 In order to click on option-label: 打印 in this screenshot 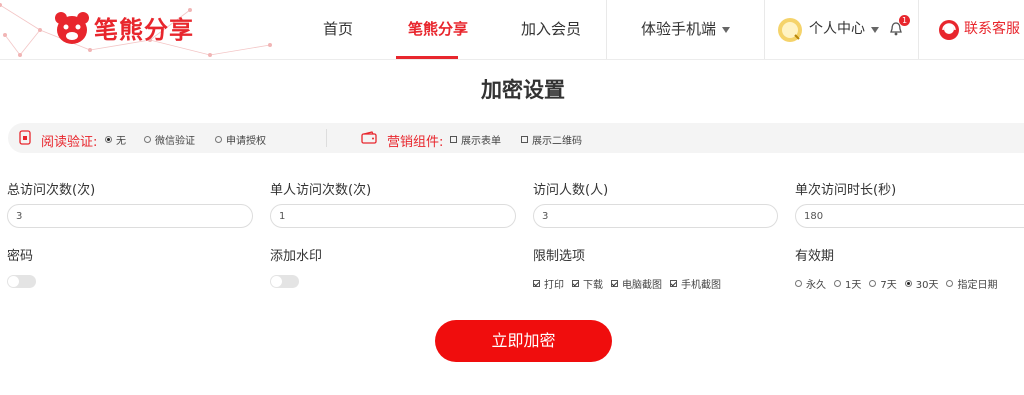, I will do `click(554, 285)`.